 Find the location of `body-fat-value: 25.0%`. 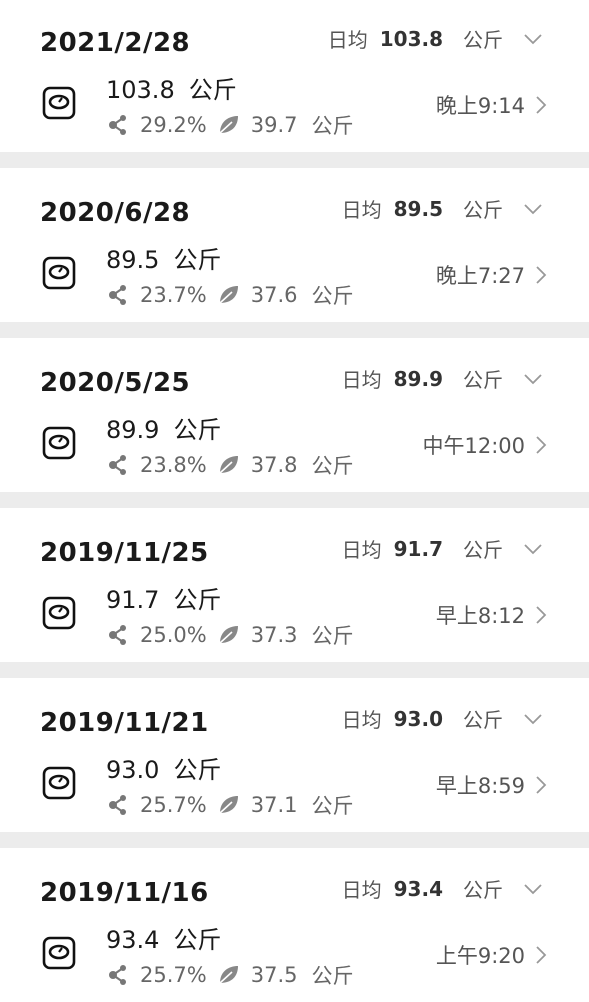

body-fat-value: 25.0% is located at coordinates (173, 635).